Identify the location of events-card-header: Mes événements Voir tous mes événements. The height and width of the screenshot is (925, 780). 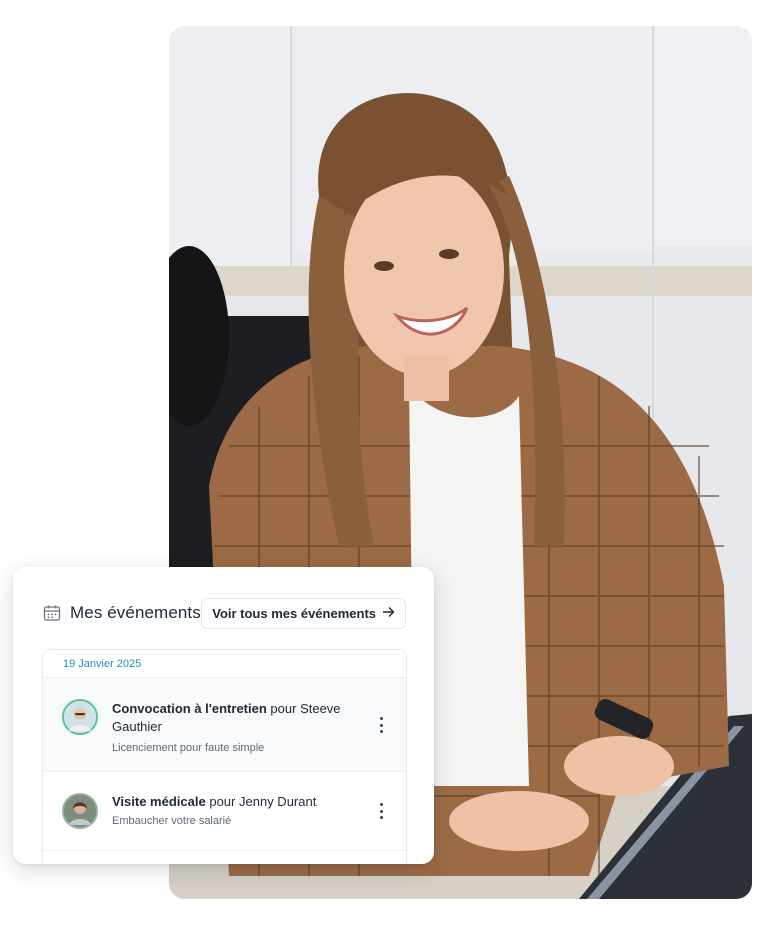
(224, 613).